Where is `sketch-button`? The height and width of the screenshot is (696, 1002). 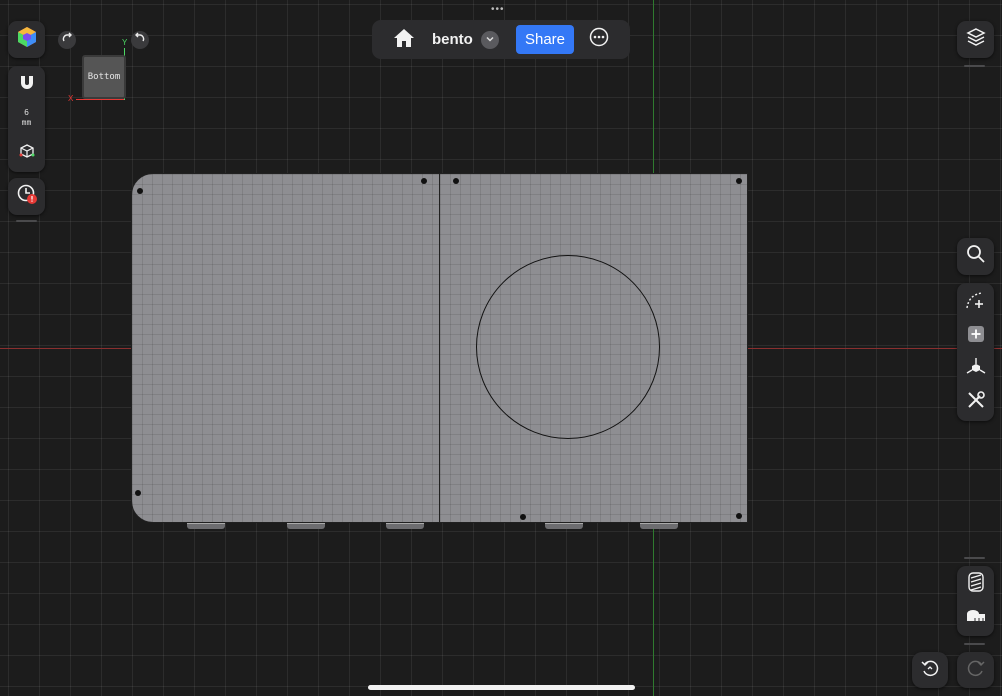
sketch-button is located at coordinates (975, 302).